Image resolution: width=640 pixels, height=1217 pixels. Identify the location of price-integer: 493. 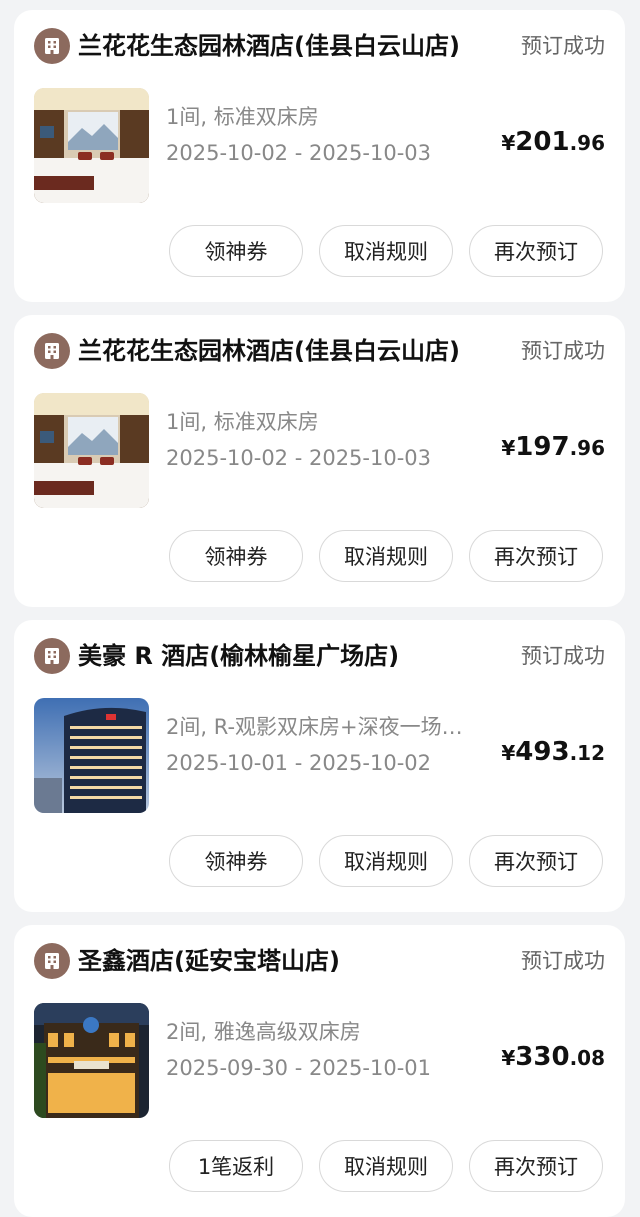
(542, 752).